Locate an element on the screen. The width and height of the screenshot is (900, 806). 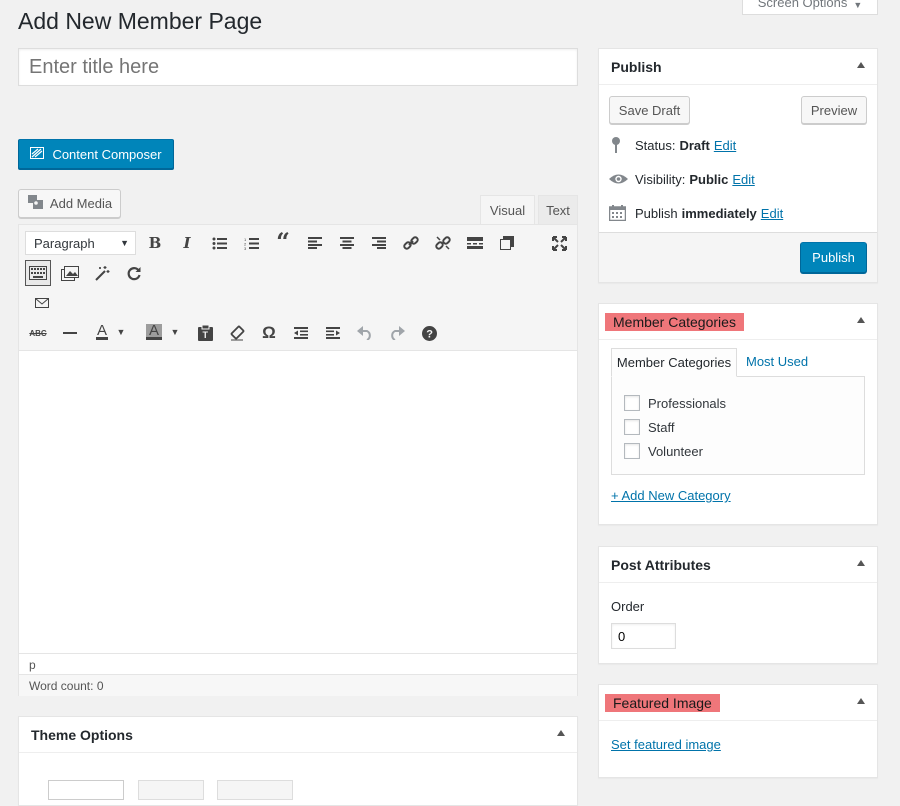
order-label: Order is located at coordinates (628, 606).